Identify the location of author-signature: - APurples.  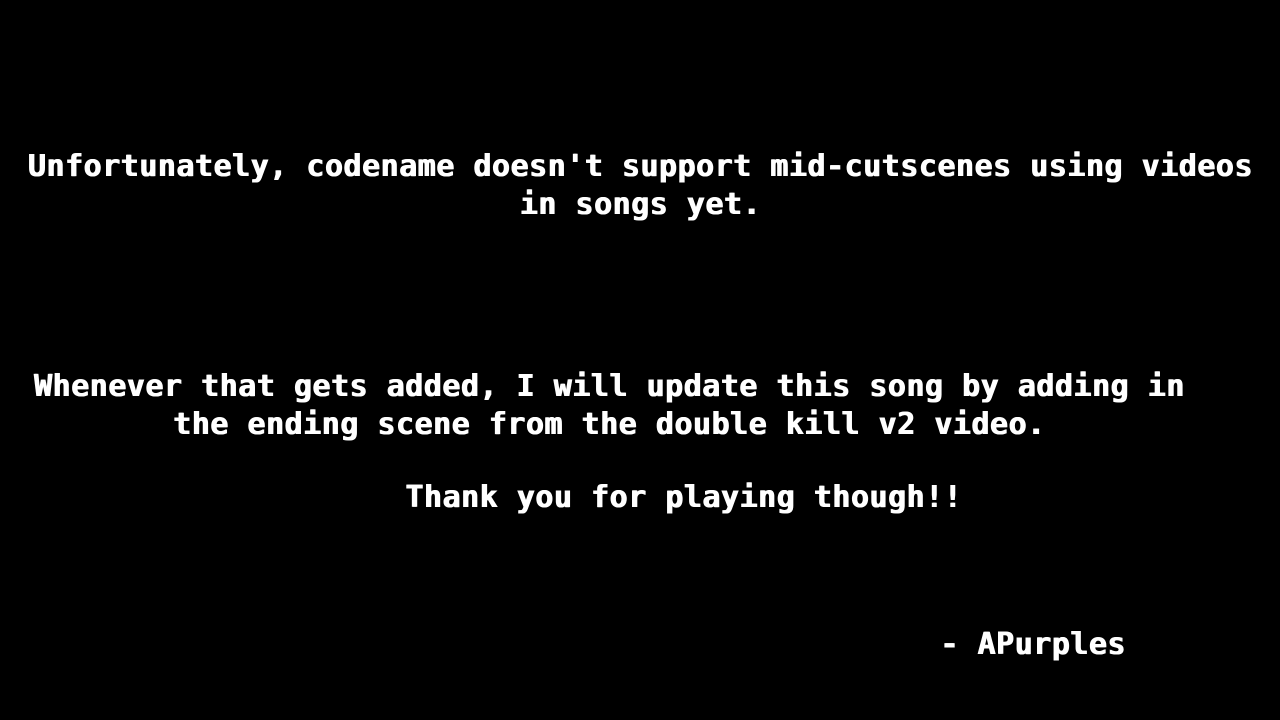
(1033, 644).